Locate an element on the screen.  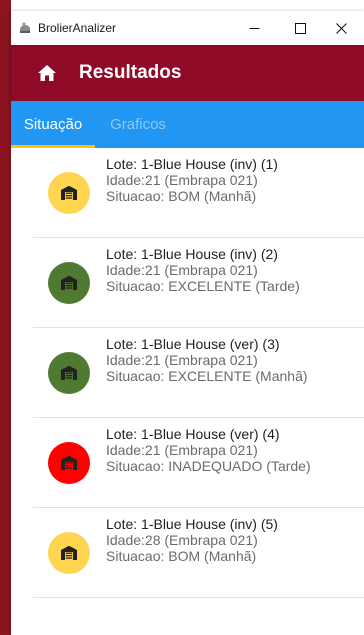
item-lote: Lote: 1-Blue House (inv) (2) is located at coordinates (192, 254).